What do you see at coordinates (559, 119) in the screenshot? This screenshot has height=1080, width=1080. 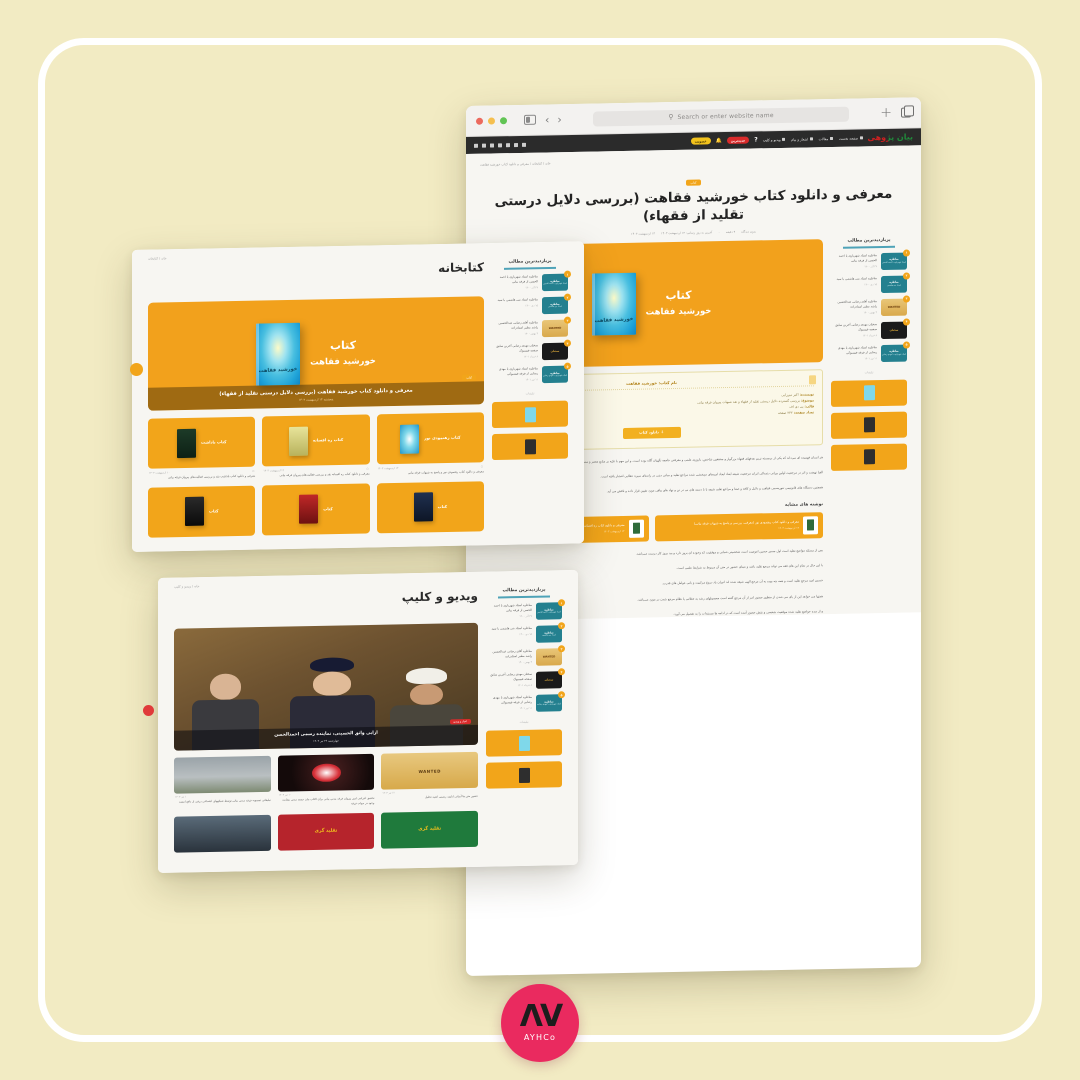 I see `forward-icon: ›` at bounding box center [559, 119].